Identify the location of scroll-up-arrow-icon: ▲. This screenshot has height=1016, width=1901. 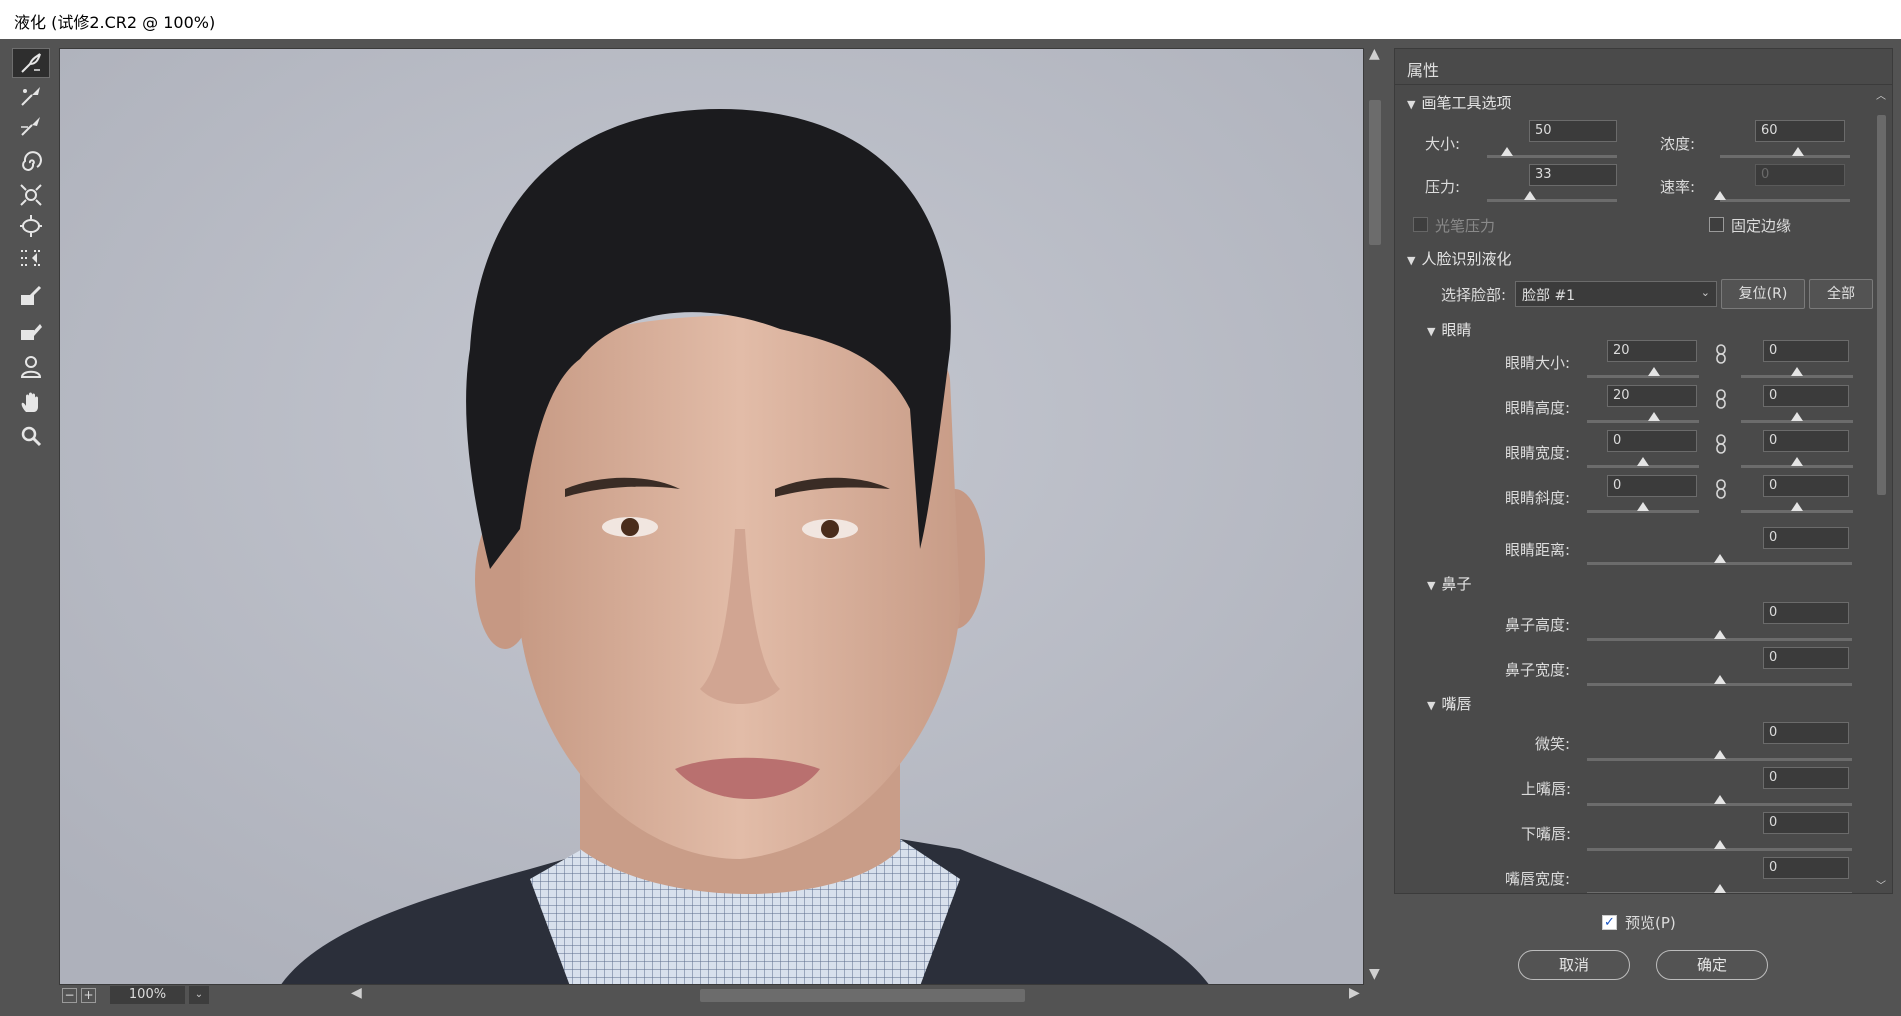
(1374, 54).